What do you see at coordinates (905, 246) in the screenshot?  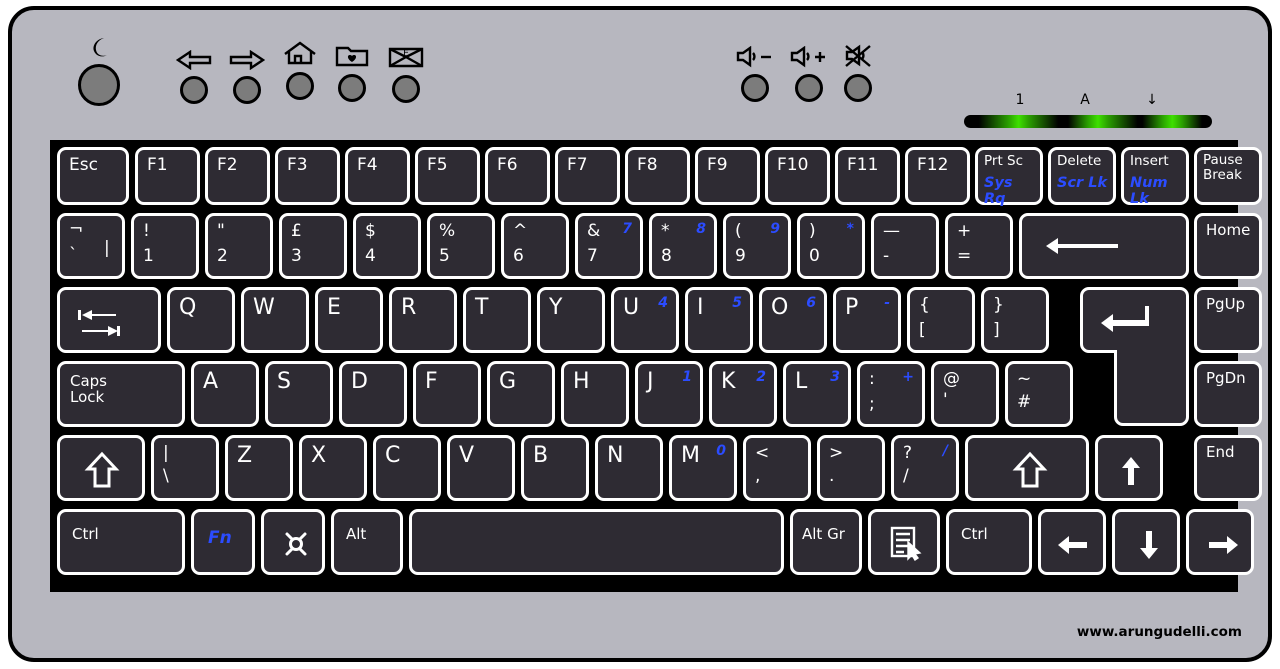 I see `key-minus: — -` at bounding box center [905, 246].